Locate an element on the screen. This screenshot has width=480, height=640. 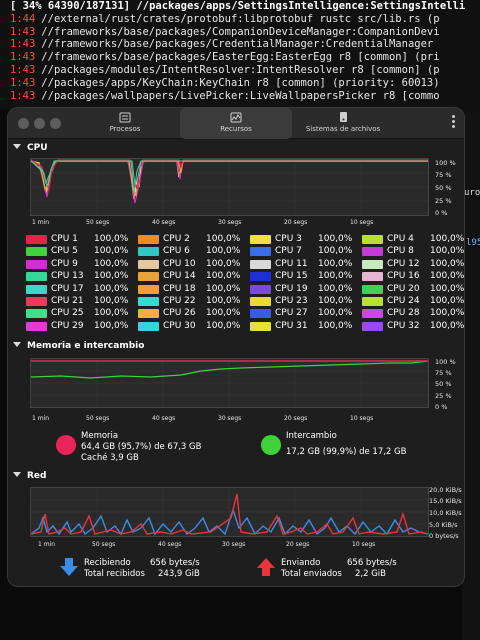
cpu-legend-item: CPU 15 100,0% is located at coordinates (306, 276).